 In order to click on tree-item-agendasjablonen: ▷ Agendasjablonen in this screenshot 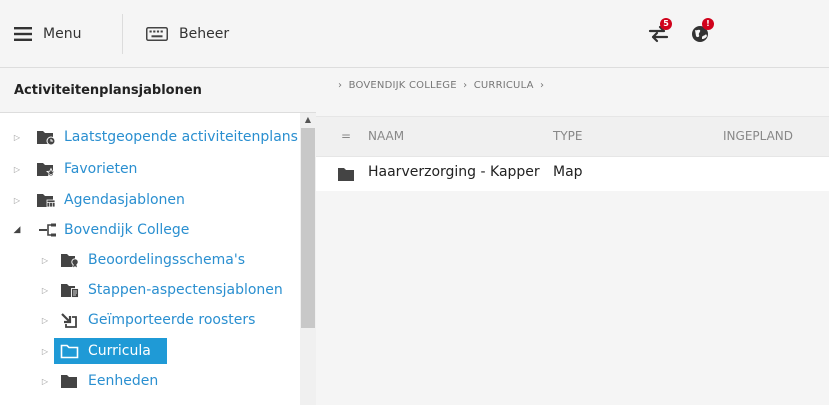, I will do `click(150, 200)`.